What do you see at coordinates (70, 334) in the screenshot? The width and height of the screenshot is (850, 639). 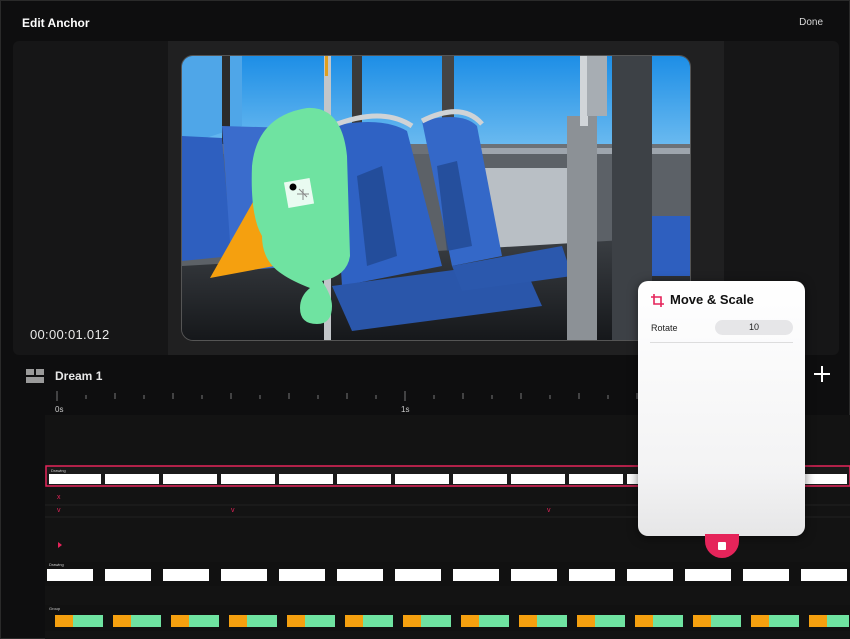 I see `playhead-timestamp: 00:00:01.012` at bounding box center [70, 334].